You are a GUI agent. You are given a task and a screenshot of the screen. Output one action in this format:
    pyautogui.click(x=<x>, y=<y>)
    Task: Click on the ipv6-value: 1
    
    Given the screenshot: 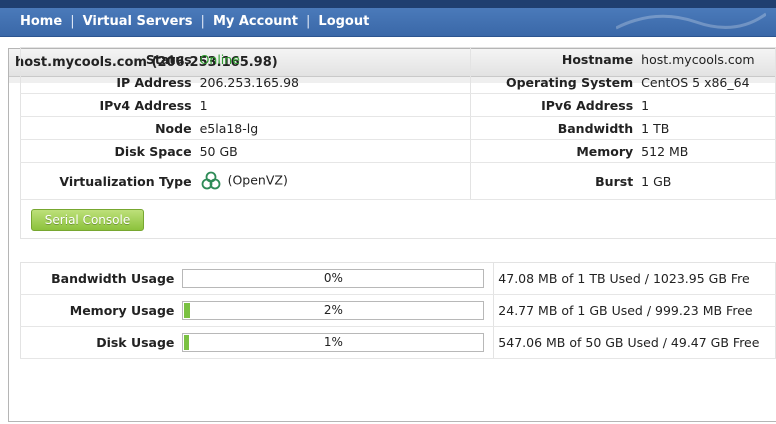 What is the action you would take?
    pyautogui.click(x=706, y=105)
    